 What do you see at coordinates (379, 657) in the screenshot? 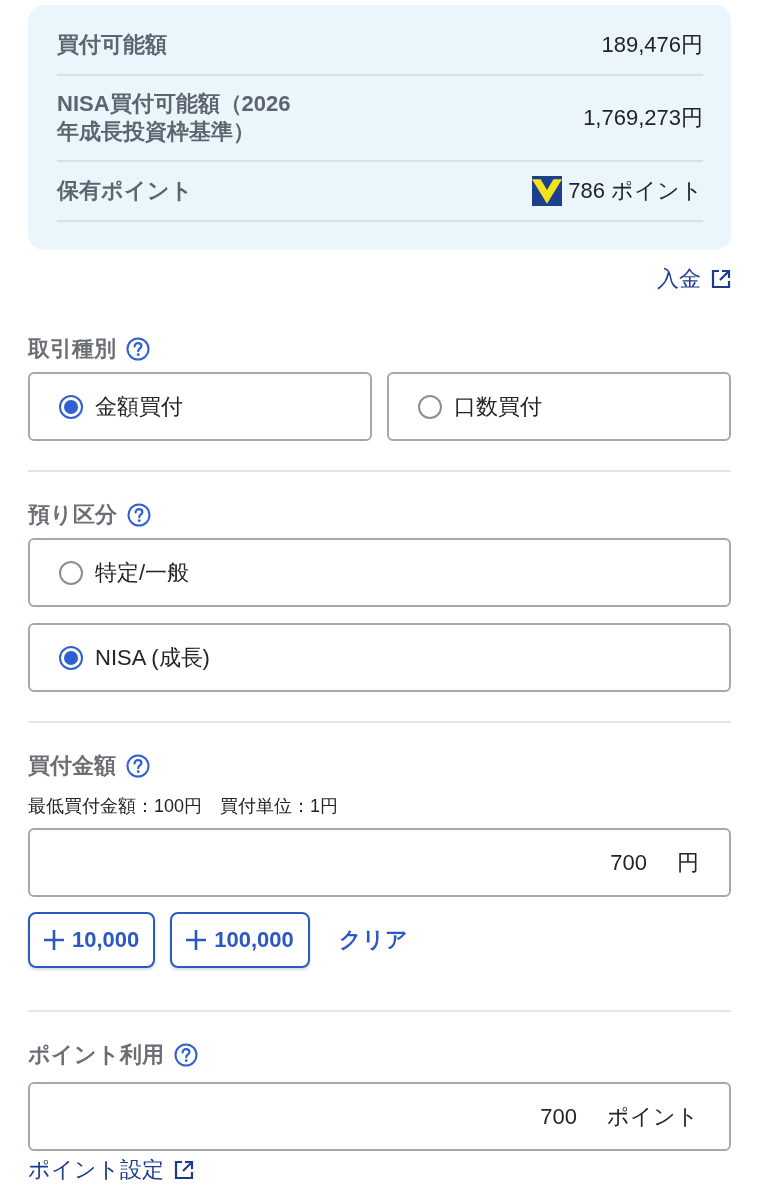
I see `radio-option: NISA (成長)` at bounding box center [379, 657].